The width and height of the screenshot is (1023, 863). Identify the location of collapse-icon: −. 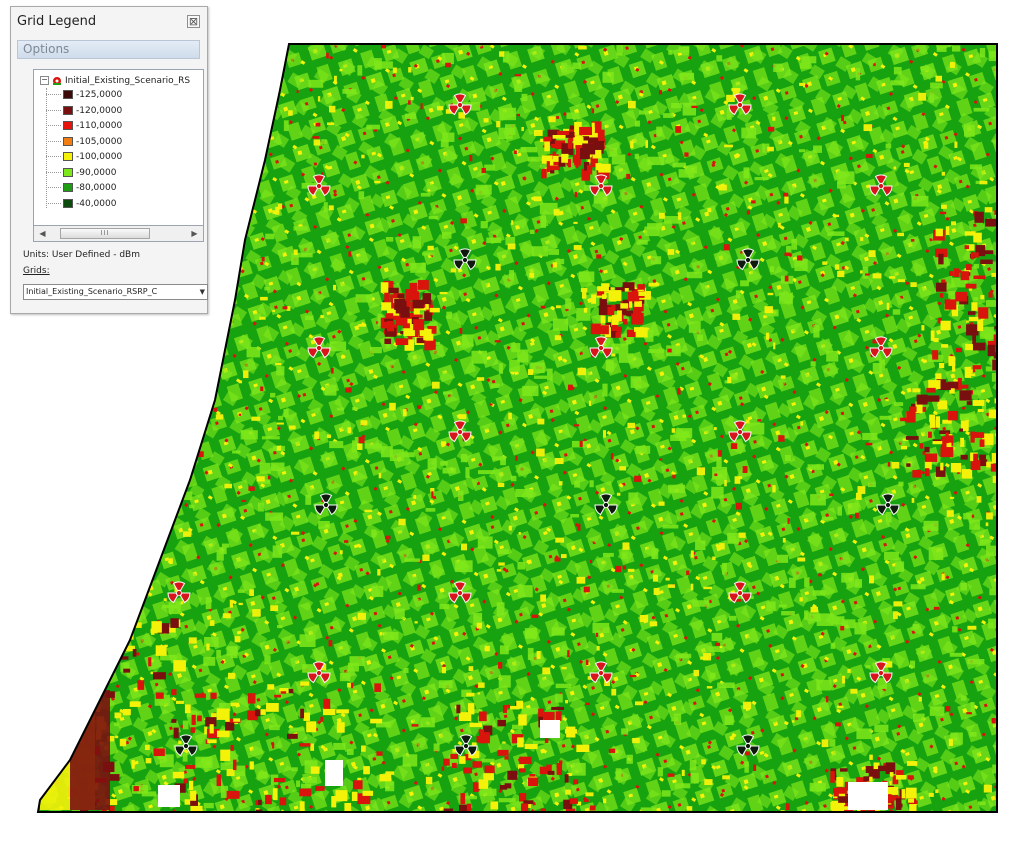
(44, 80).